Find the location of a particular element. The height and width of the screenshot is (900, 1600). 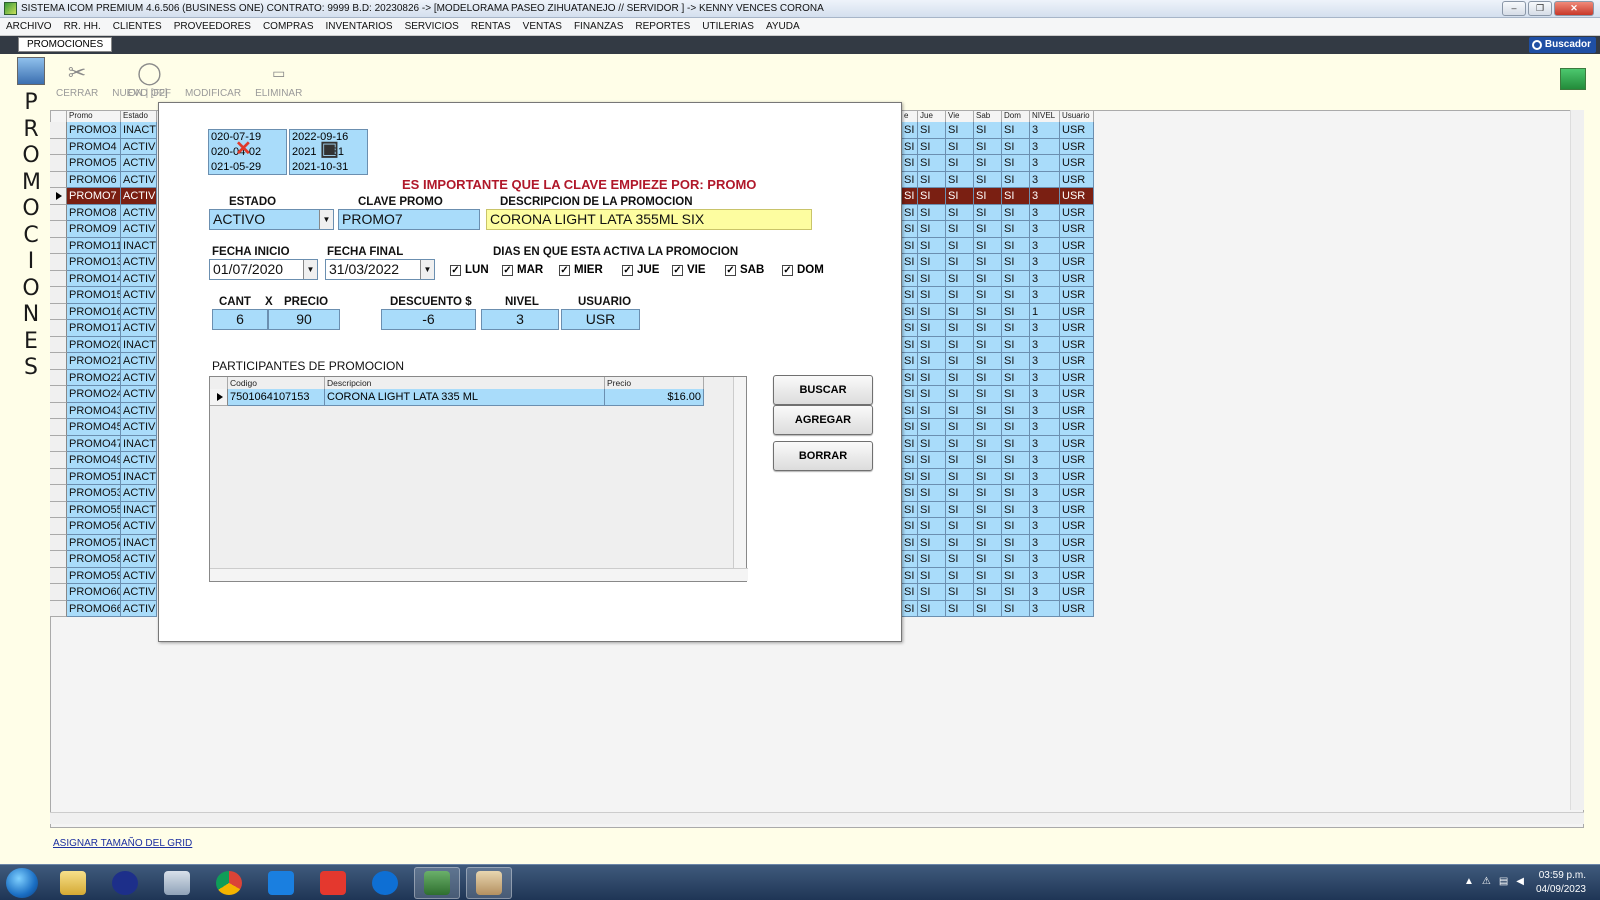

cant-input: 6 is located at coordinates (240, 319).